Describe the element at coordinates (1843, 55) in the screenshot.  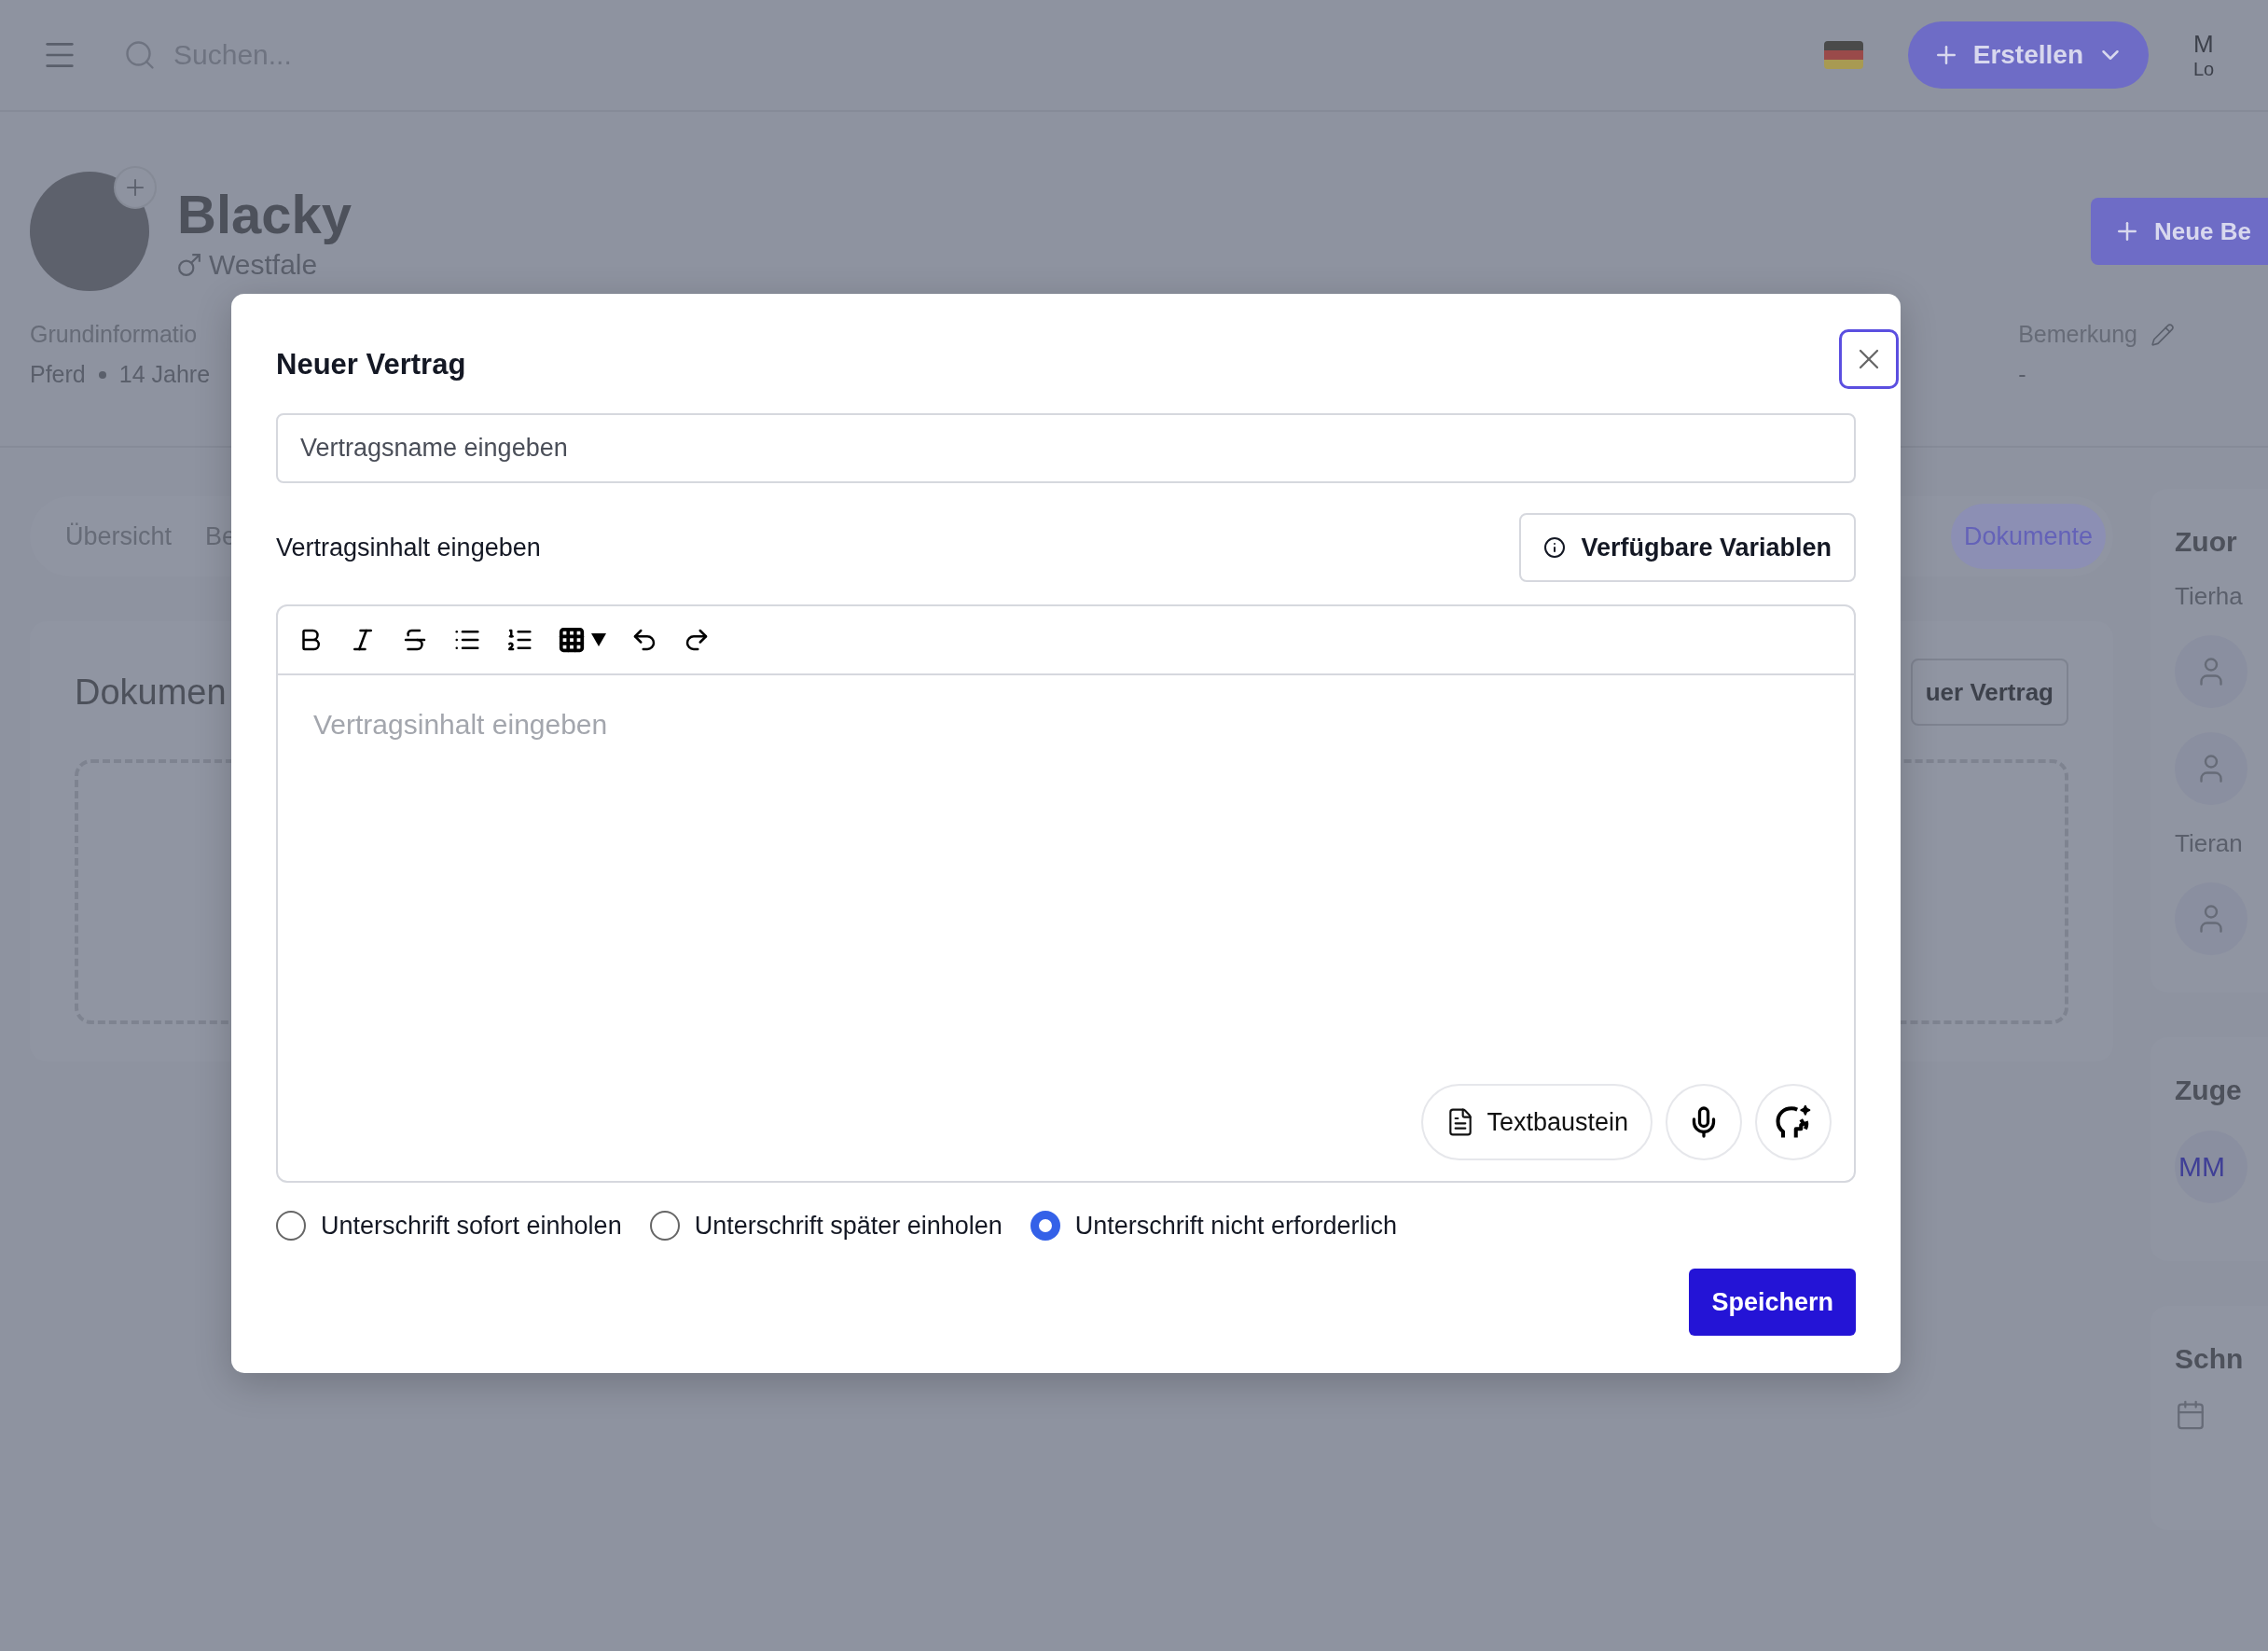
I see `flag-icon` at that location.